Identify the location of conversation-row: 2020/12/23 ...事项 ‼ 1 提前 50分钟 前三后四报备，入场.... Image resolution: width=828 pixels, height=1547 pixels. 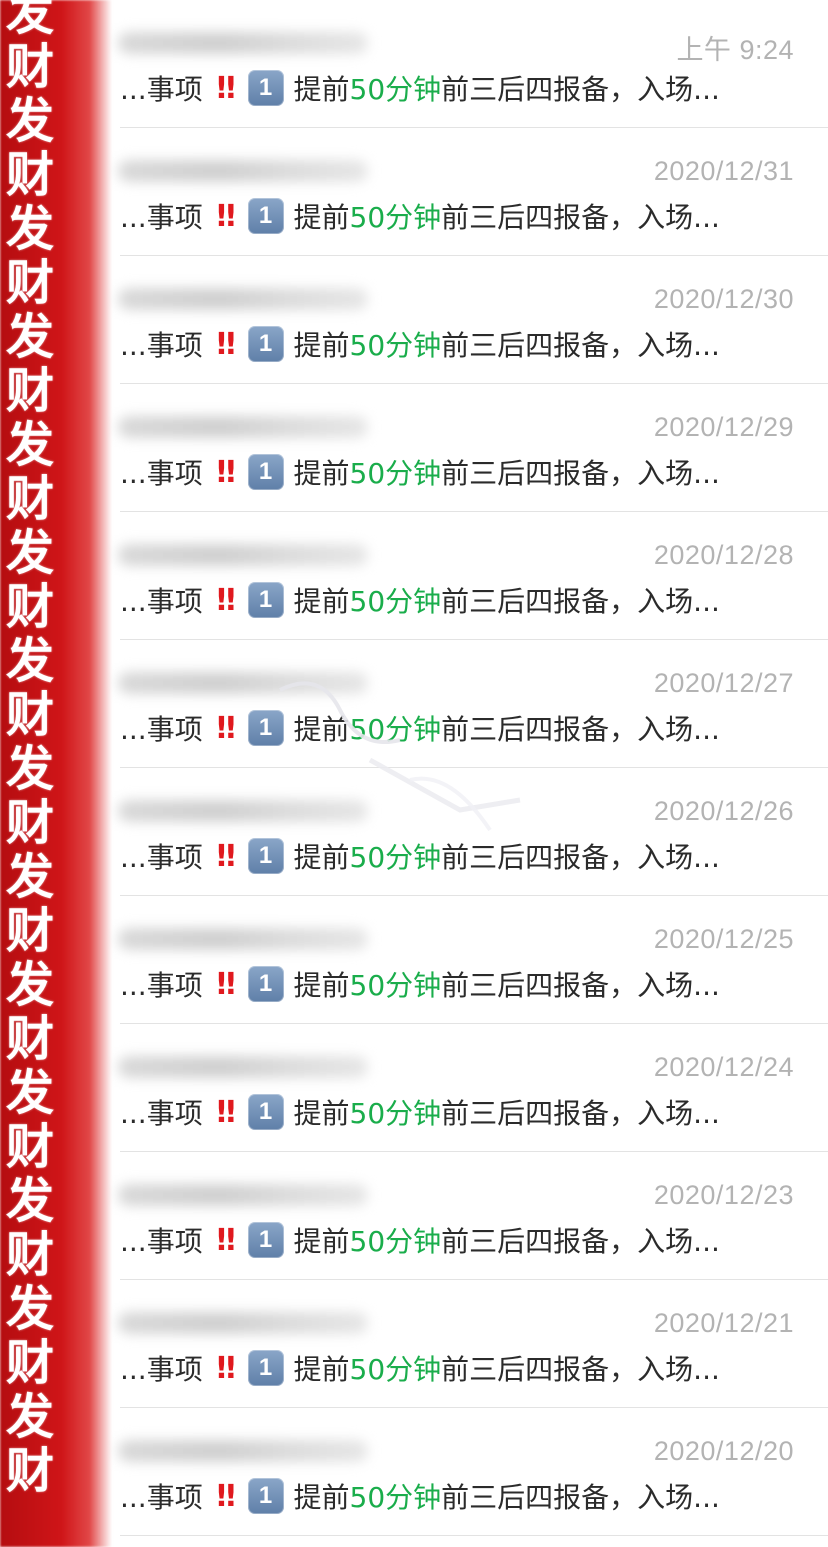
(414, 1216).